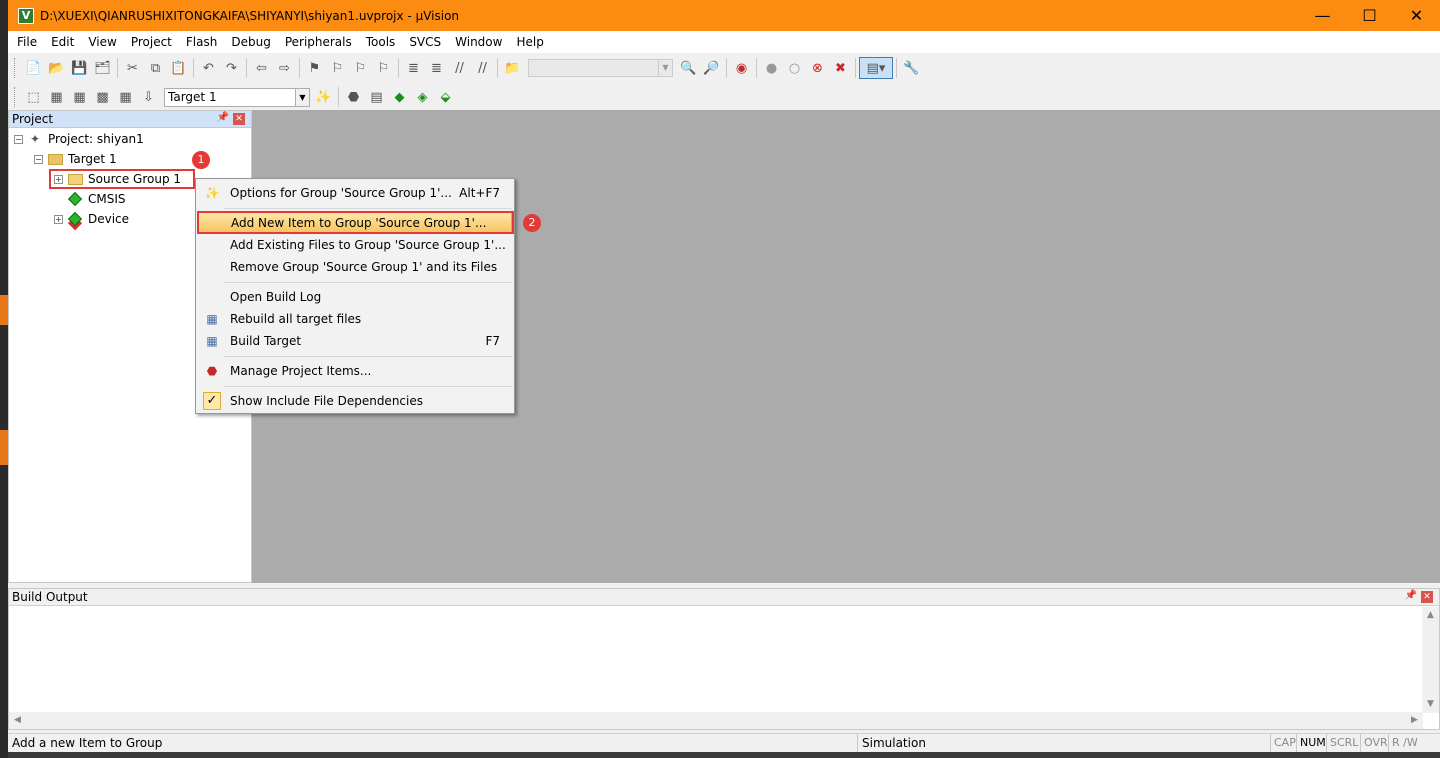 The width and height of the screenshot is (1440, 758). What do you see at coordinates (302, 97) in the screenshot?
I see `chevron-down-icon: ▼` at bounding box center [302, 97].